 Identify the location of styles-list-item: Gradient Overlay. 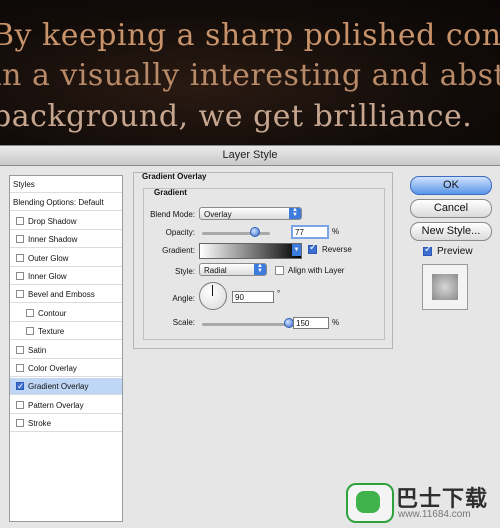
(66, 387).